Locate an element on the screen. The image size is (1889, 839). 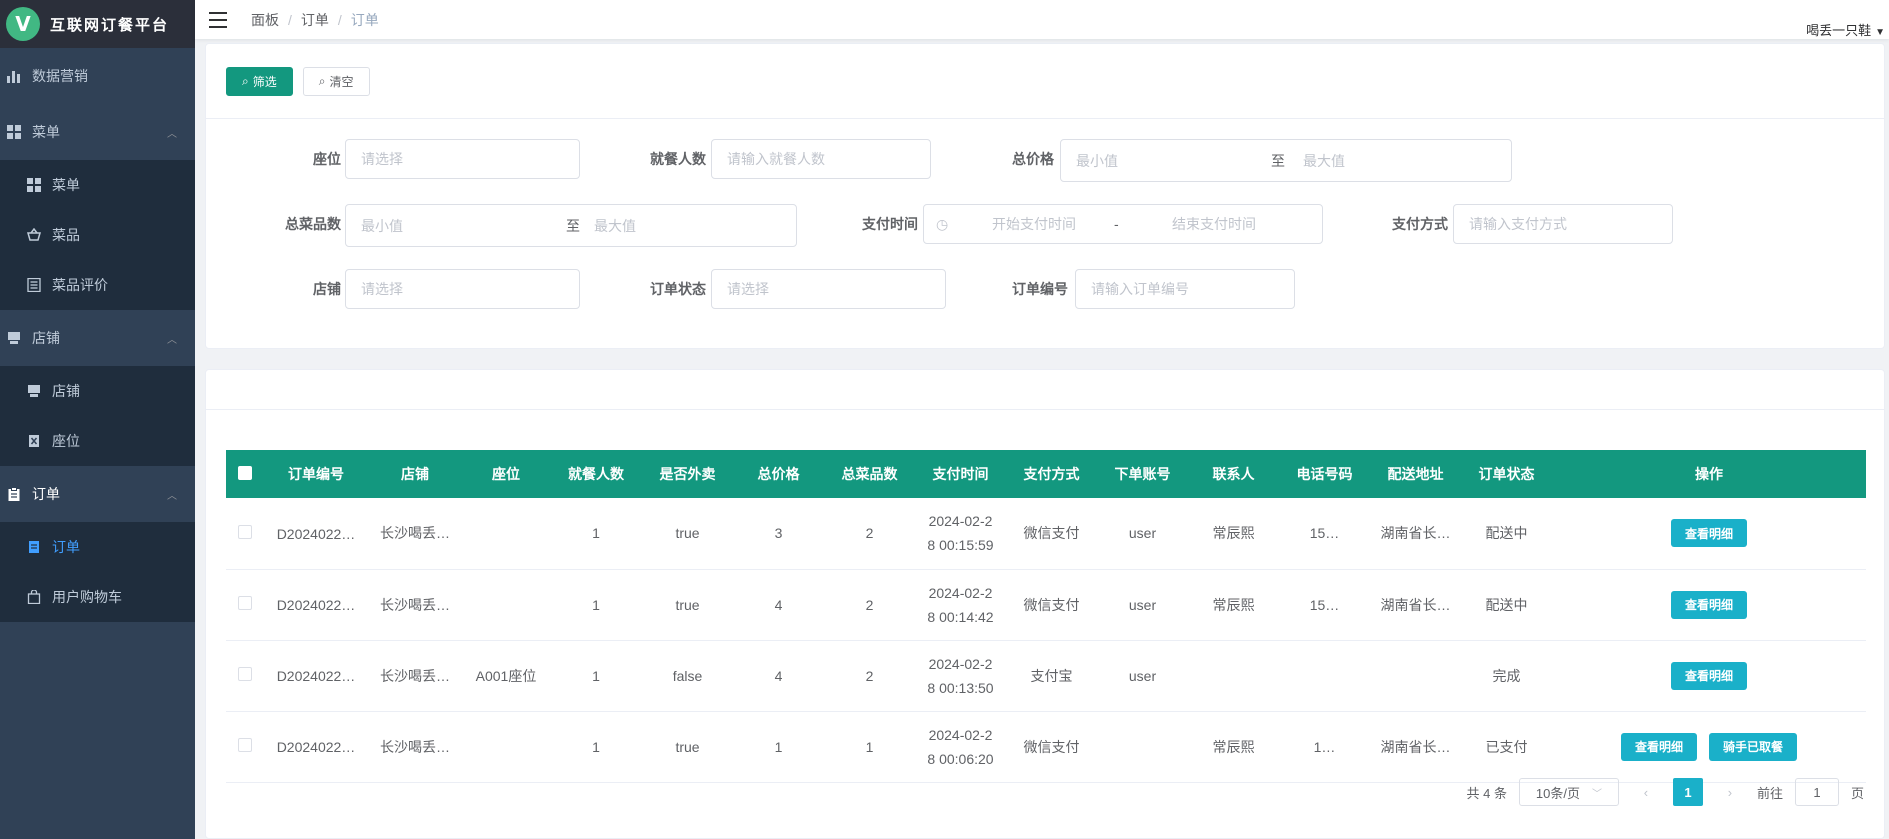
sidebar-item-data-marketing: 数据营销 is located at coordinates (97, 76).